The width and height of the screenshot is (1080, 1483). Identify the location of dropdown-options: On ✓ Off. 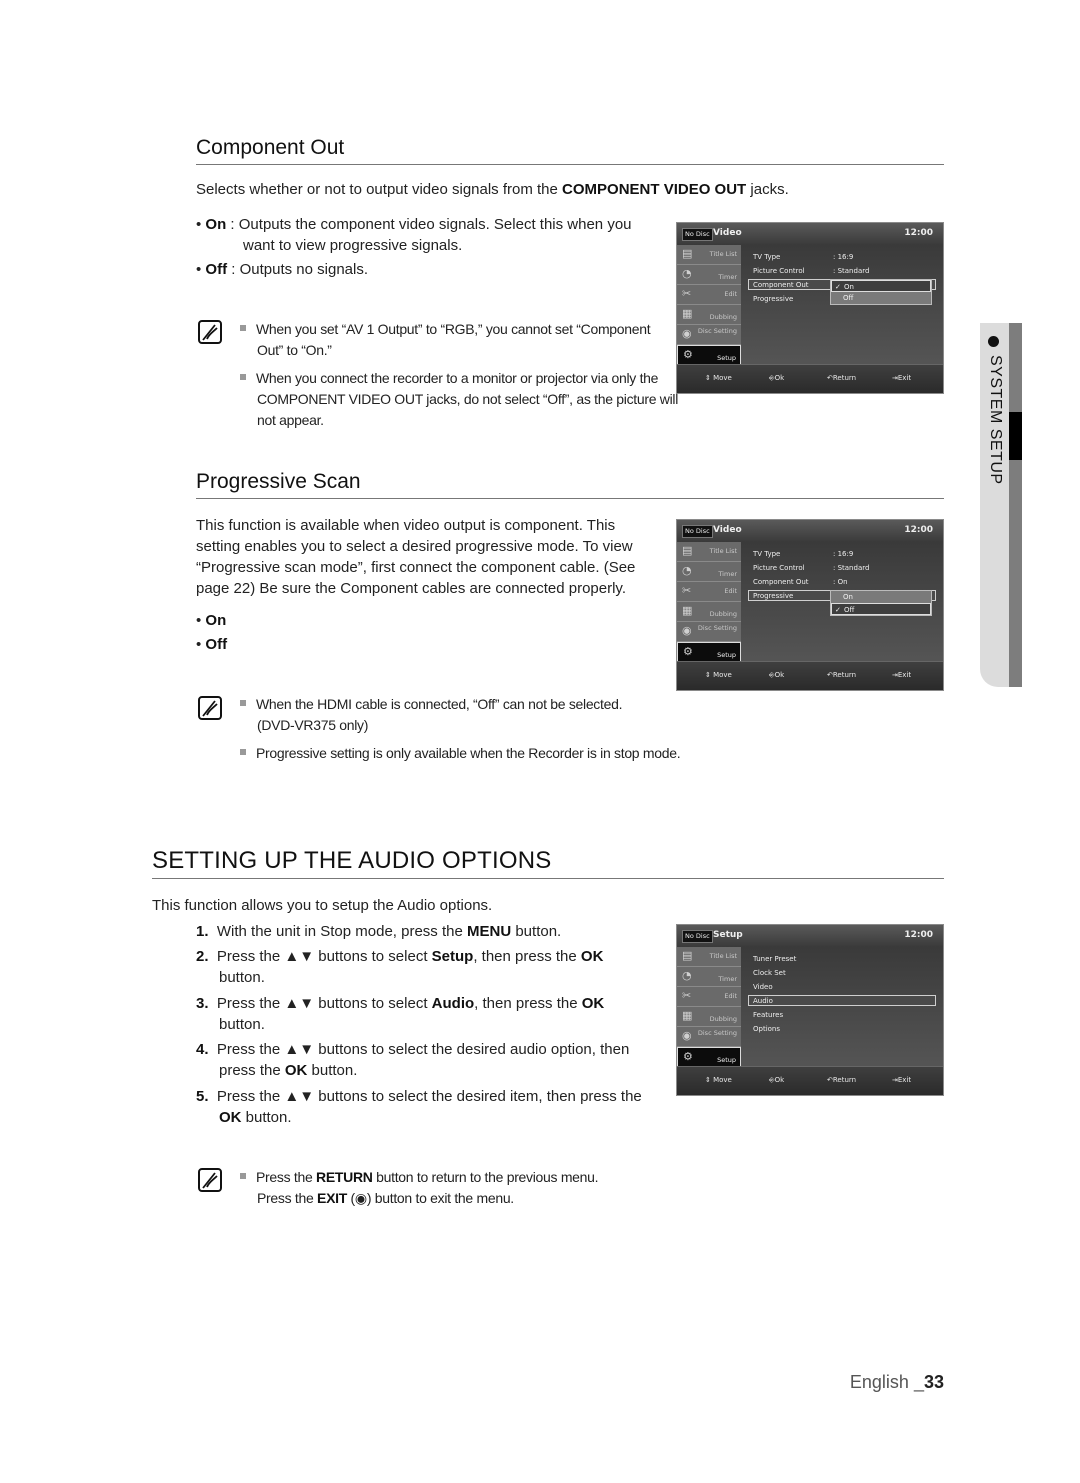
(881, 603).